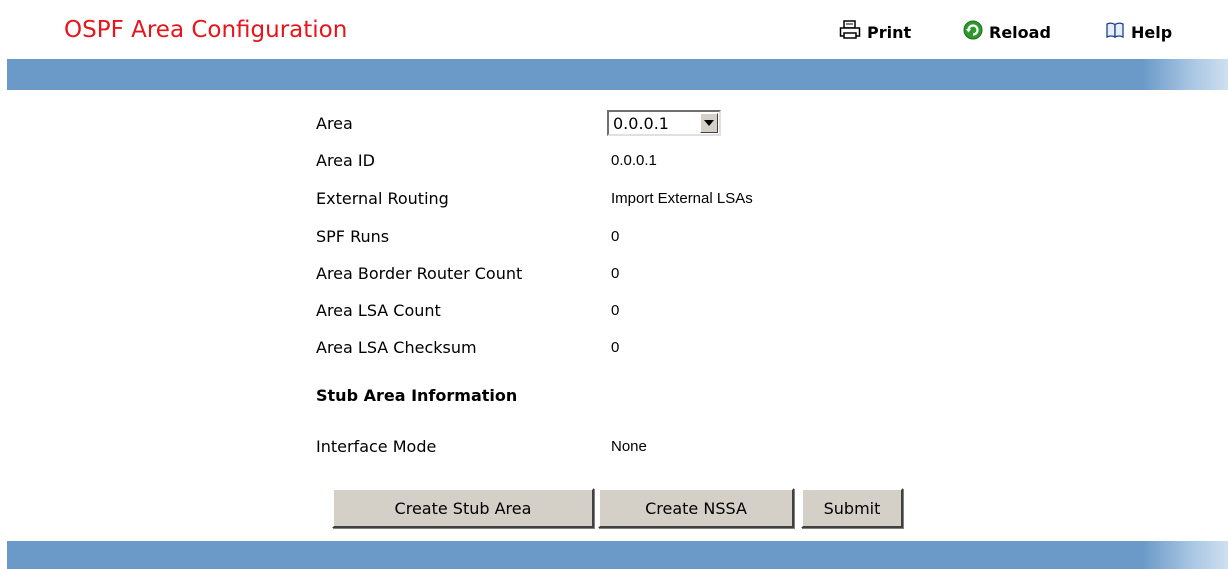 The height and width of the screenshot is (569, 1228). I want to click on abr-count-value: 0, so click(615, 273).